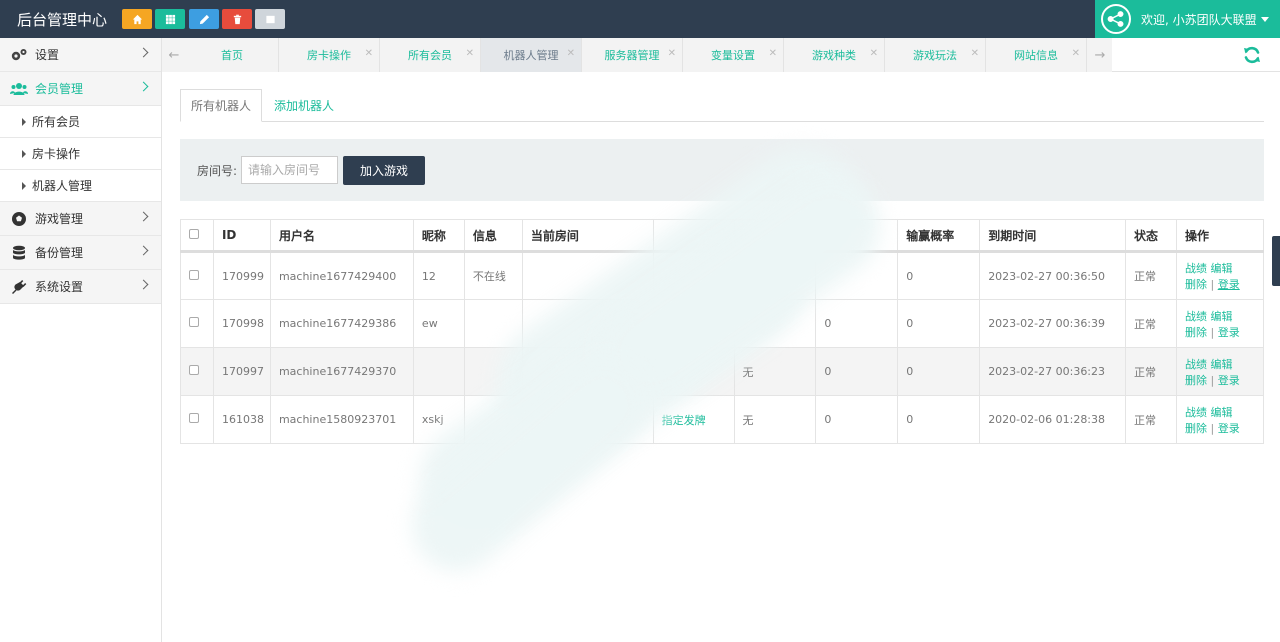 The height and width of the screenshot is (642, 1280). I want to click on sidebar-item-system: 系统设置, so click(80, 287).